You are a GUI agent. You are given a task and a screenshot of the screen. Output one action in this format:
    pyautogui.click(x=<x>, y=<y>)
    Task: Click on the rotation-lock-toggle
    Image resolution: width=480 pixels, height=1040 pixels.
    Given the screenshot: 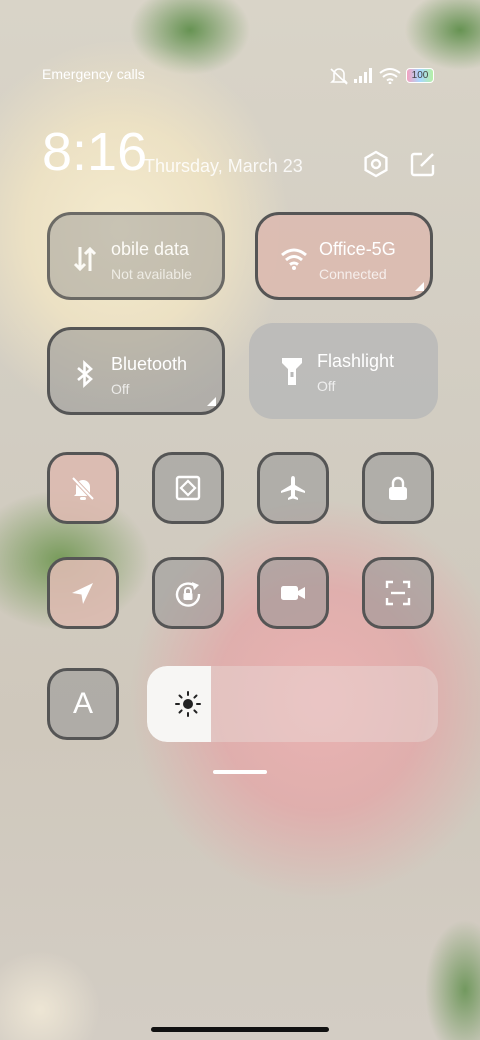 What is the action you would take?
    pyautogui.click(x=188, y=593)
    